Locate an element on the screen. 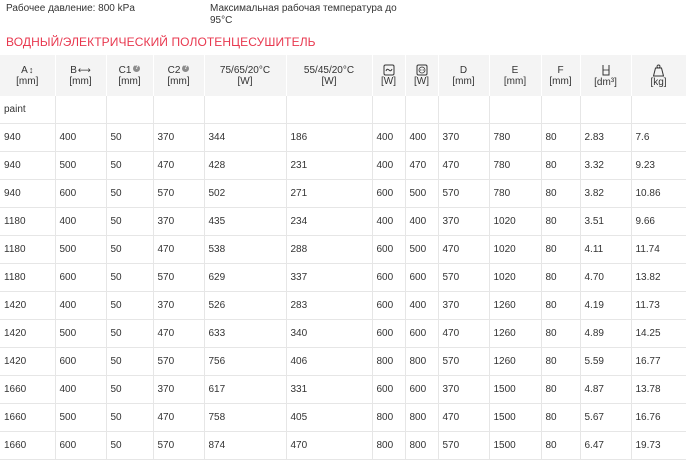 Image resolution: width=700 pixels, height=460 pixels. table-row: 940 400 50 370 344 186 400 400 370 780 80 2.83 7.6 is located at coordinates (343, 137).